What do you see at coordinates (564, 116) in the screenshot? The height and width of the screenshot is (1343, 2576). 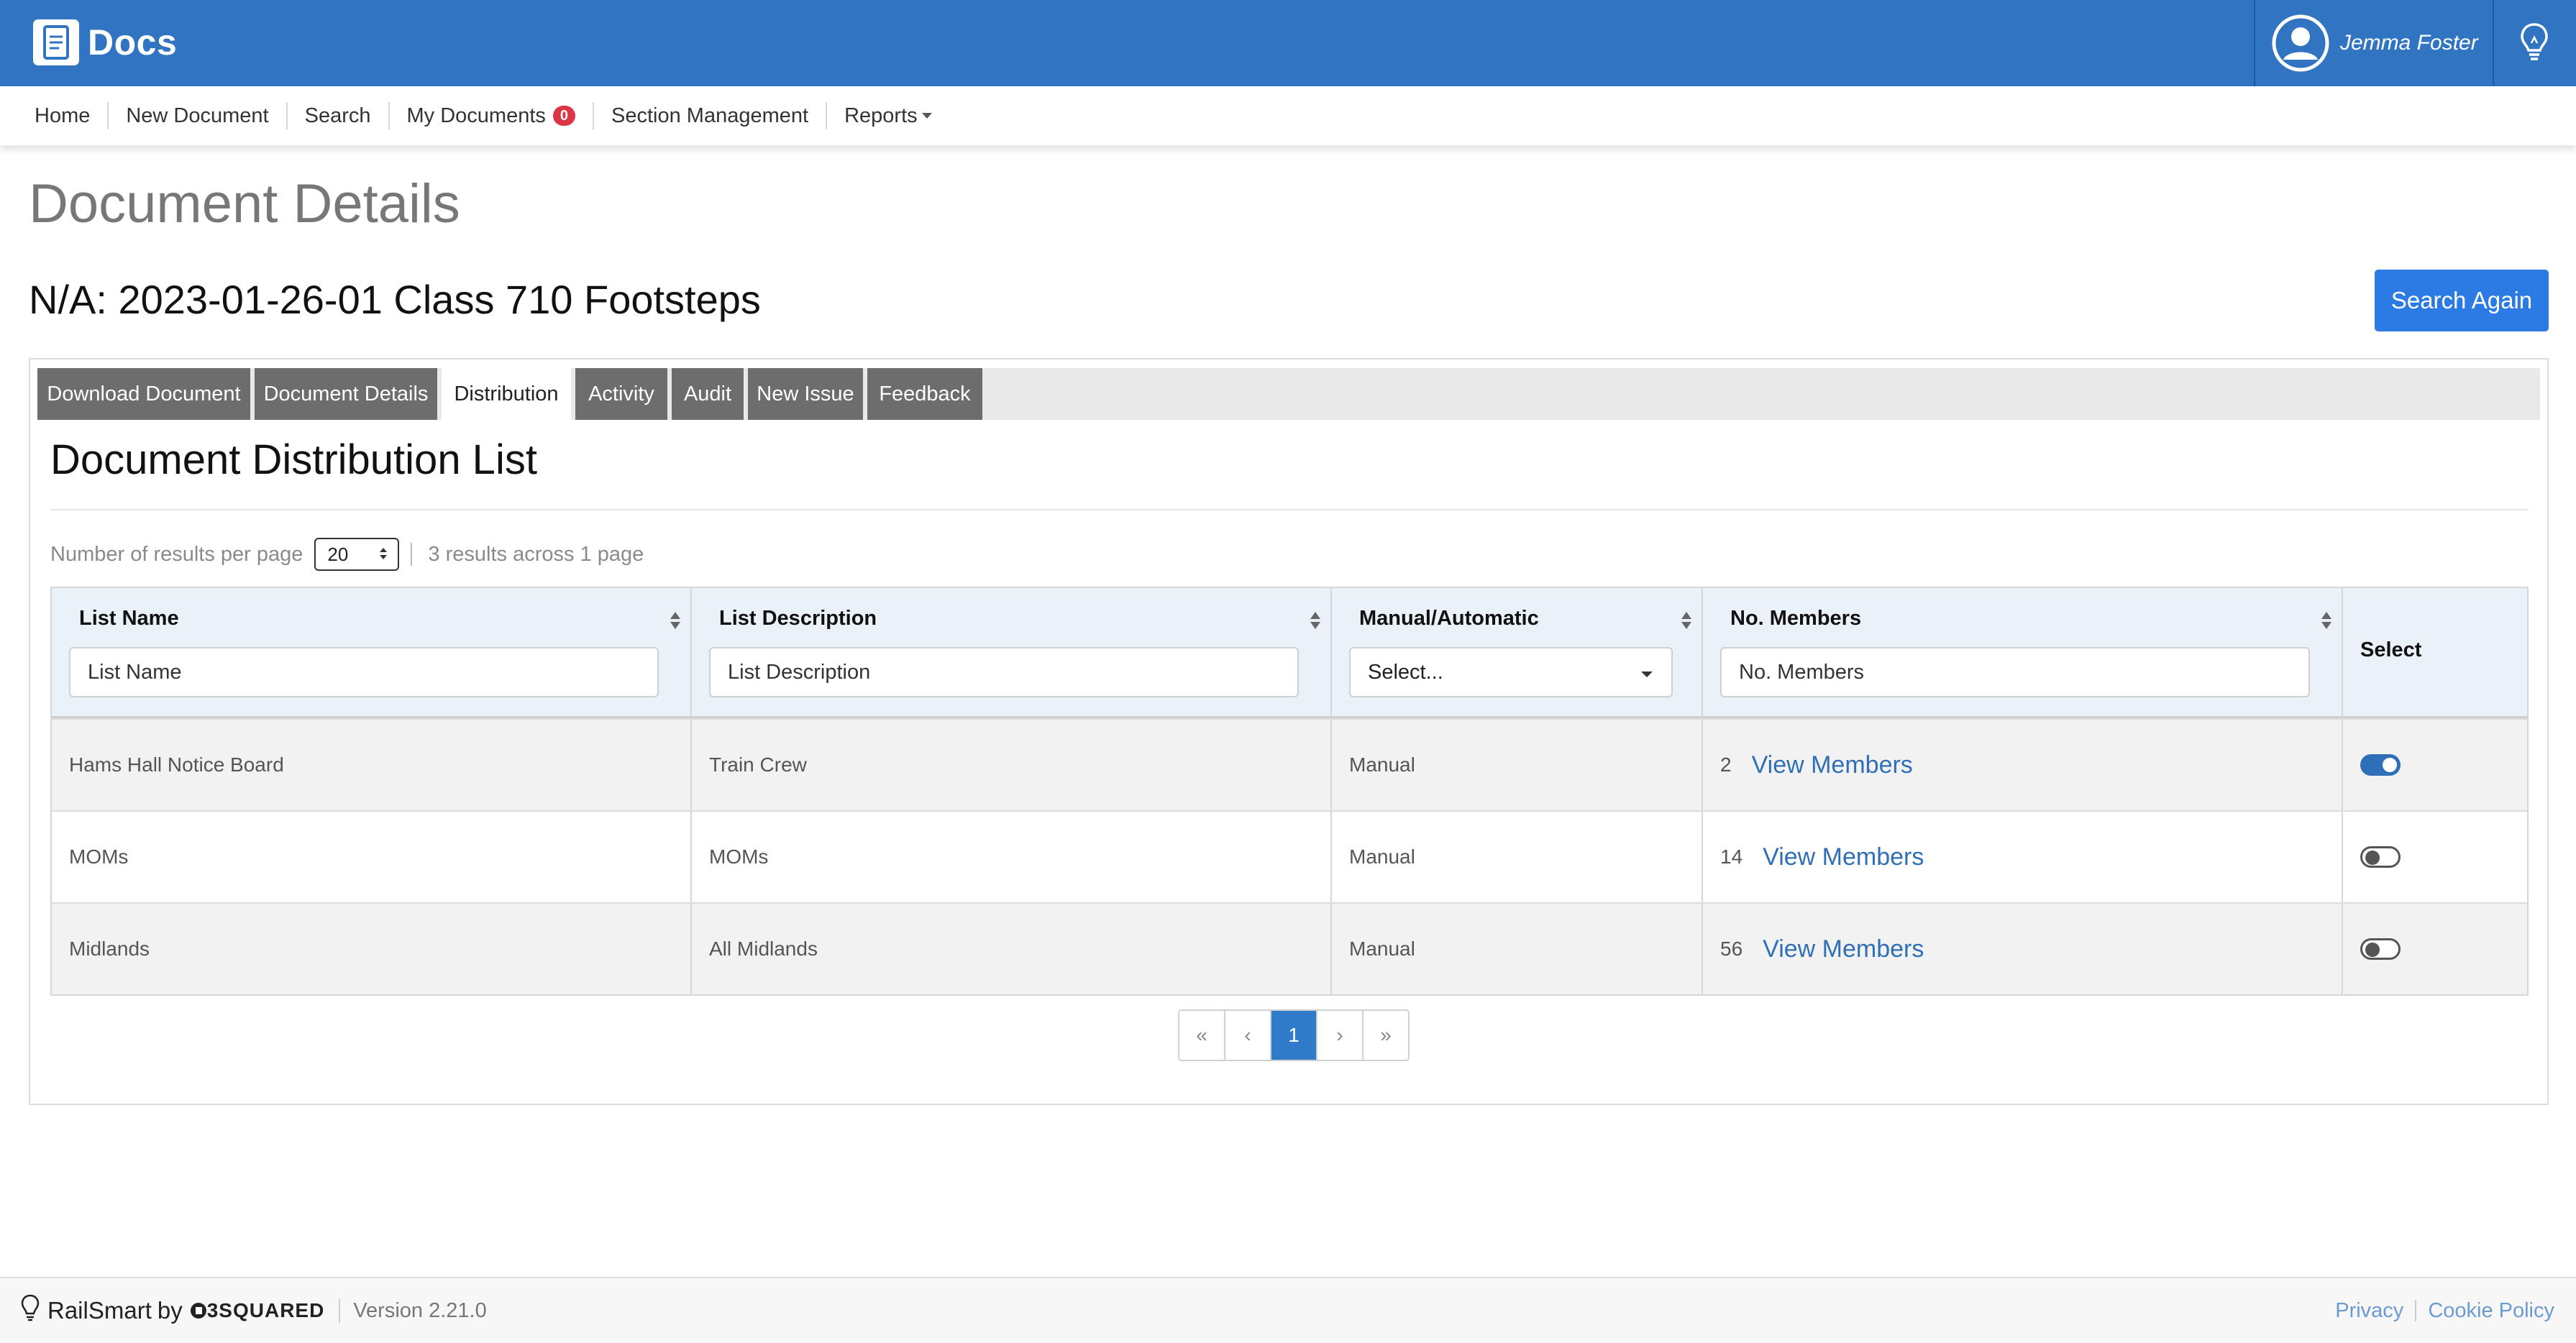 I see `my-documents-count-badge: 0` at bounding box center [564, 116].